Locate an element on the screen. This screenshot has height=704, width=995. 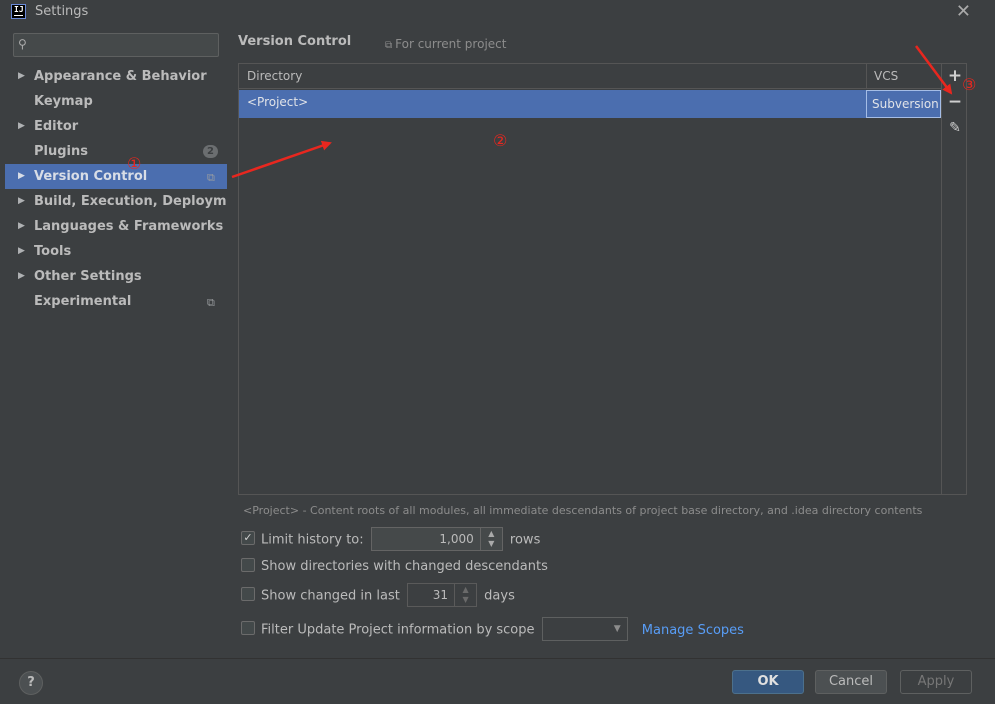
sidebar-item-tools: ▶ Tools is located at coordinates (116, 251).